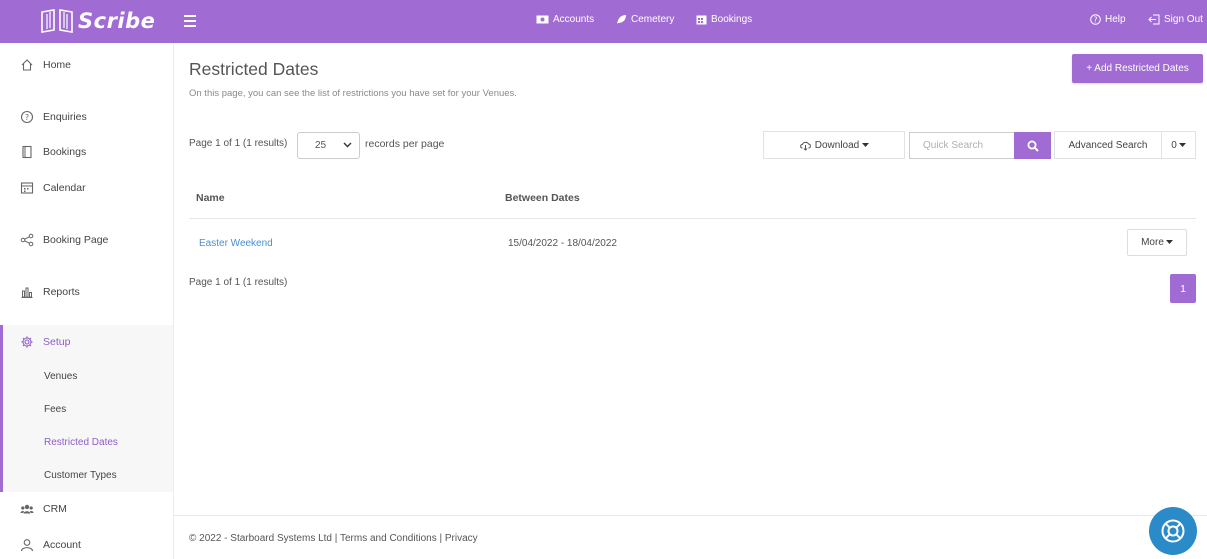 This screenshot has height=559, width=1207. I want to click on advanced-search-button: Advanced Search, so click(1108, 145).